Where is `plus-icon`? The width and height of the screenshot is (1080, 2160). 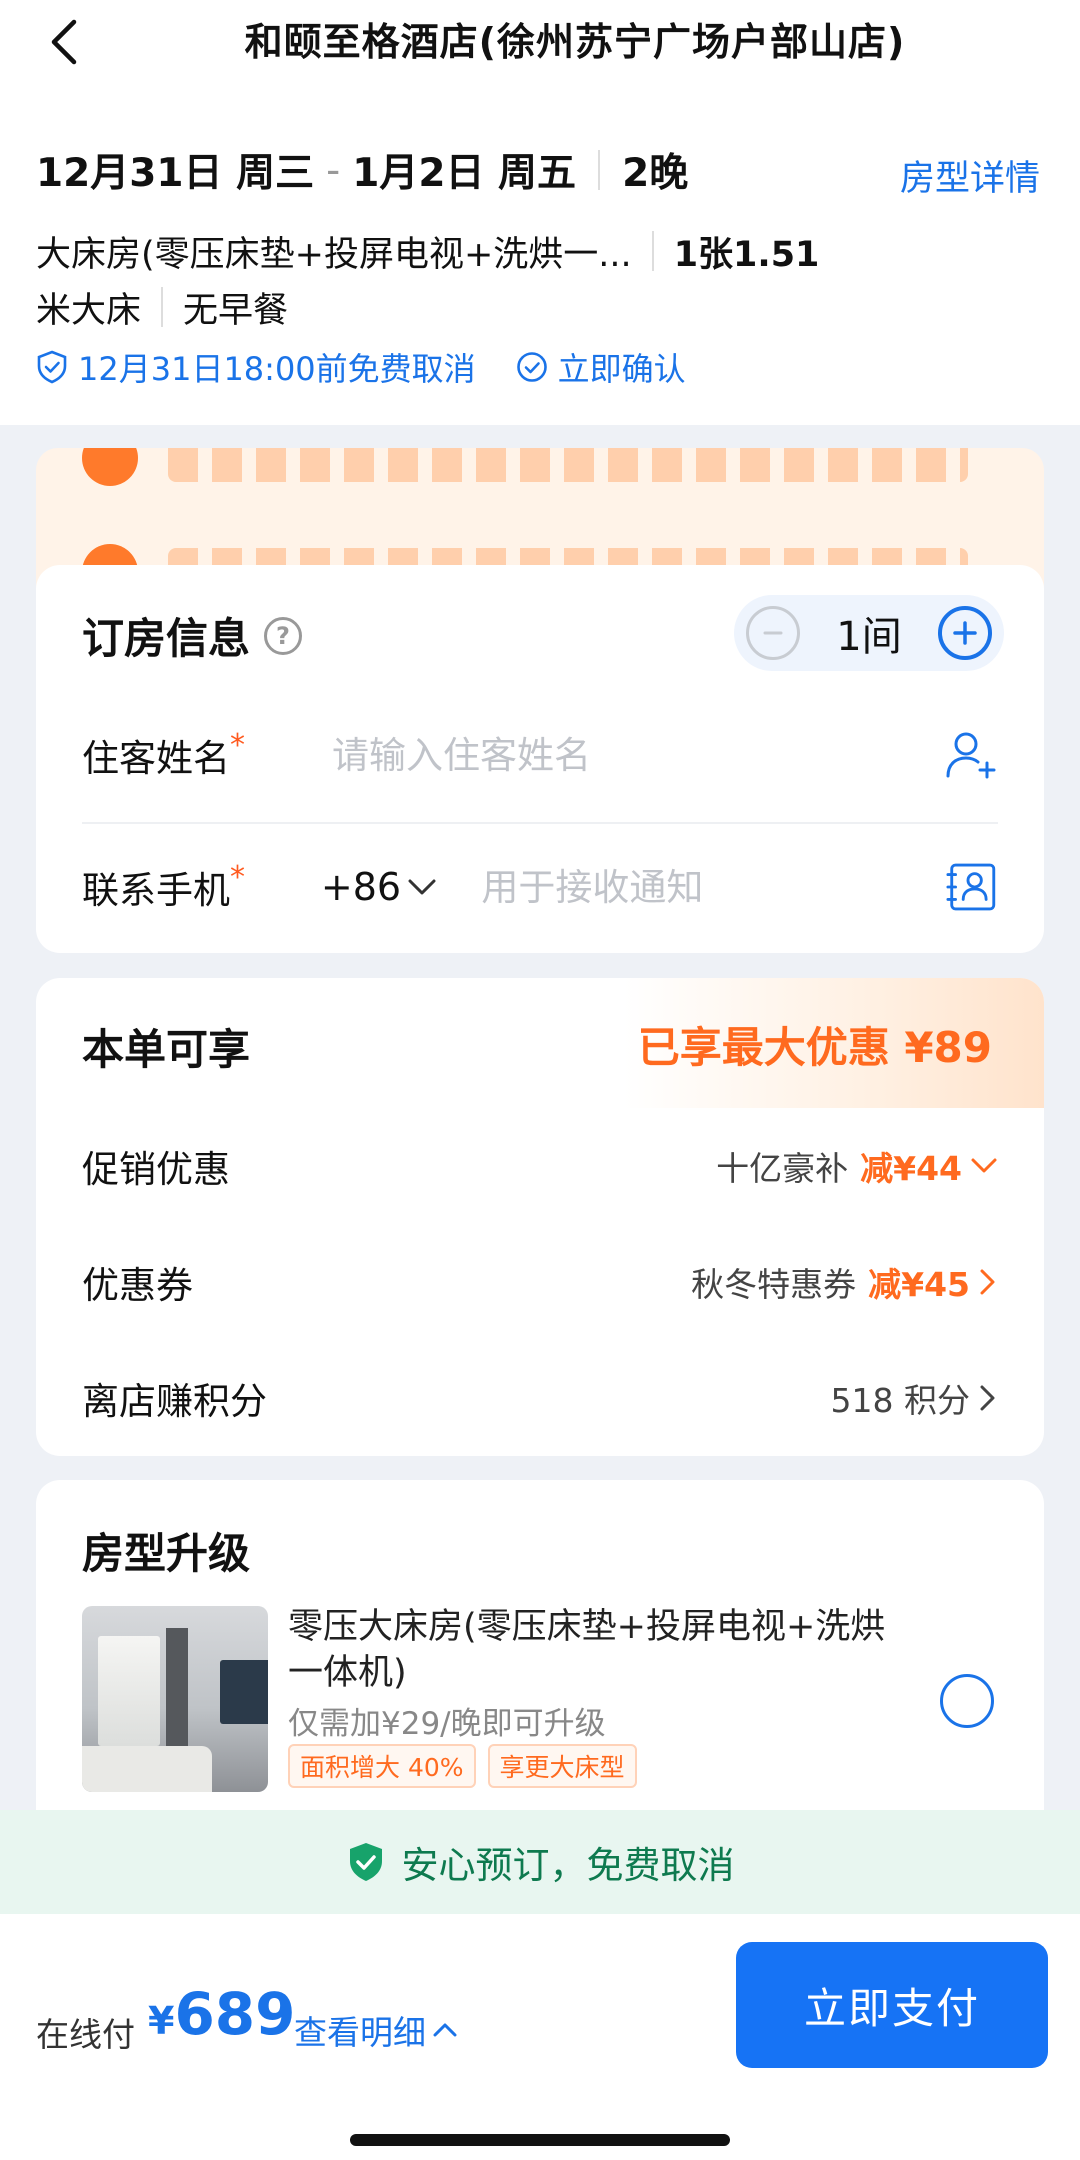
plus-icon is located at coordinates (965, 633).